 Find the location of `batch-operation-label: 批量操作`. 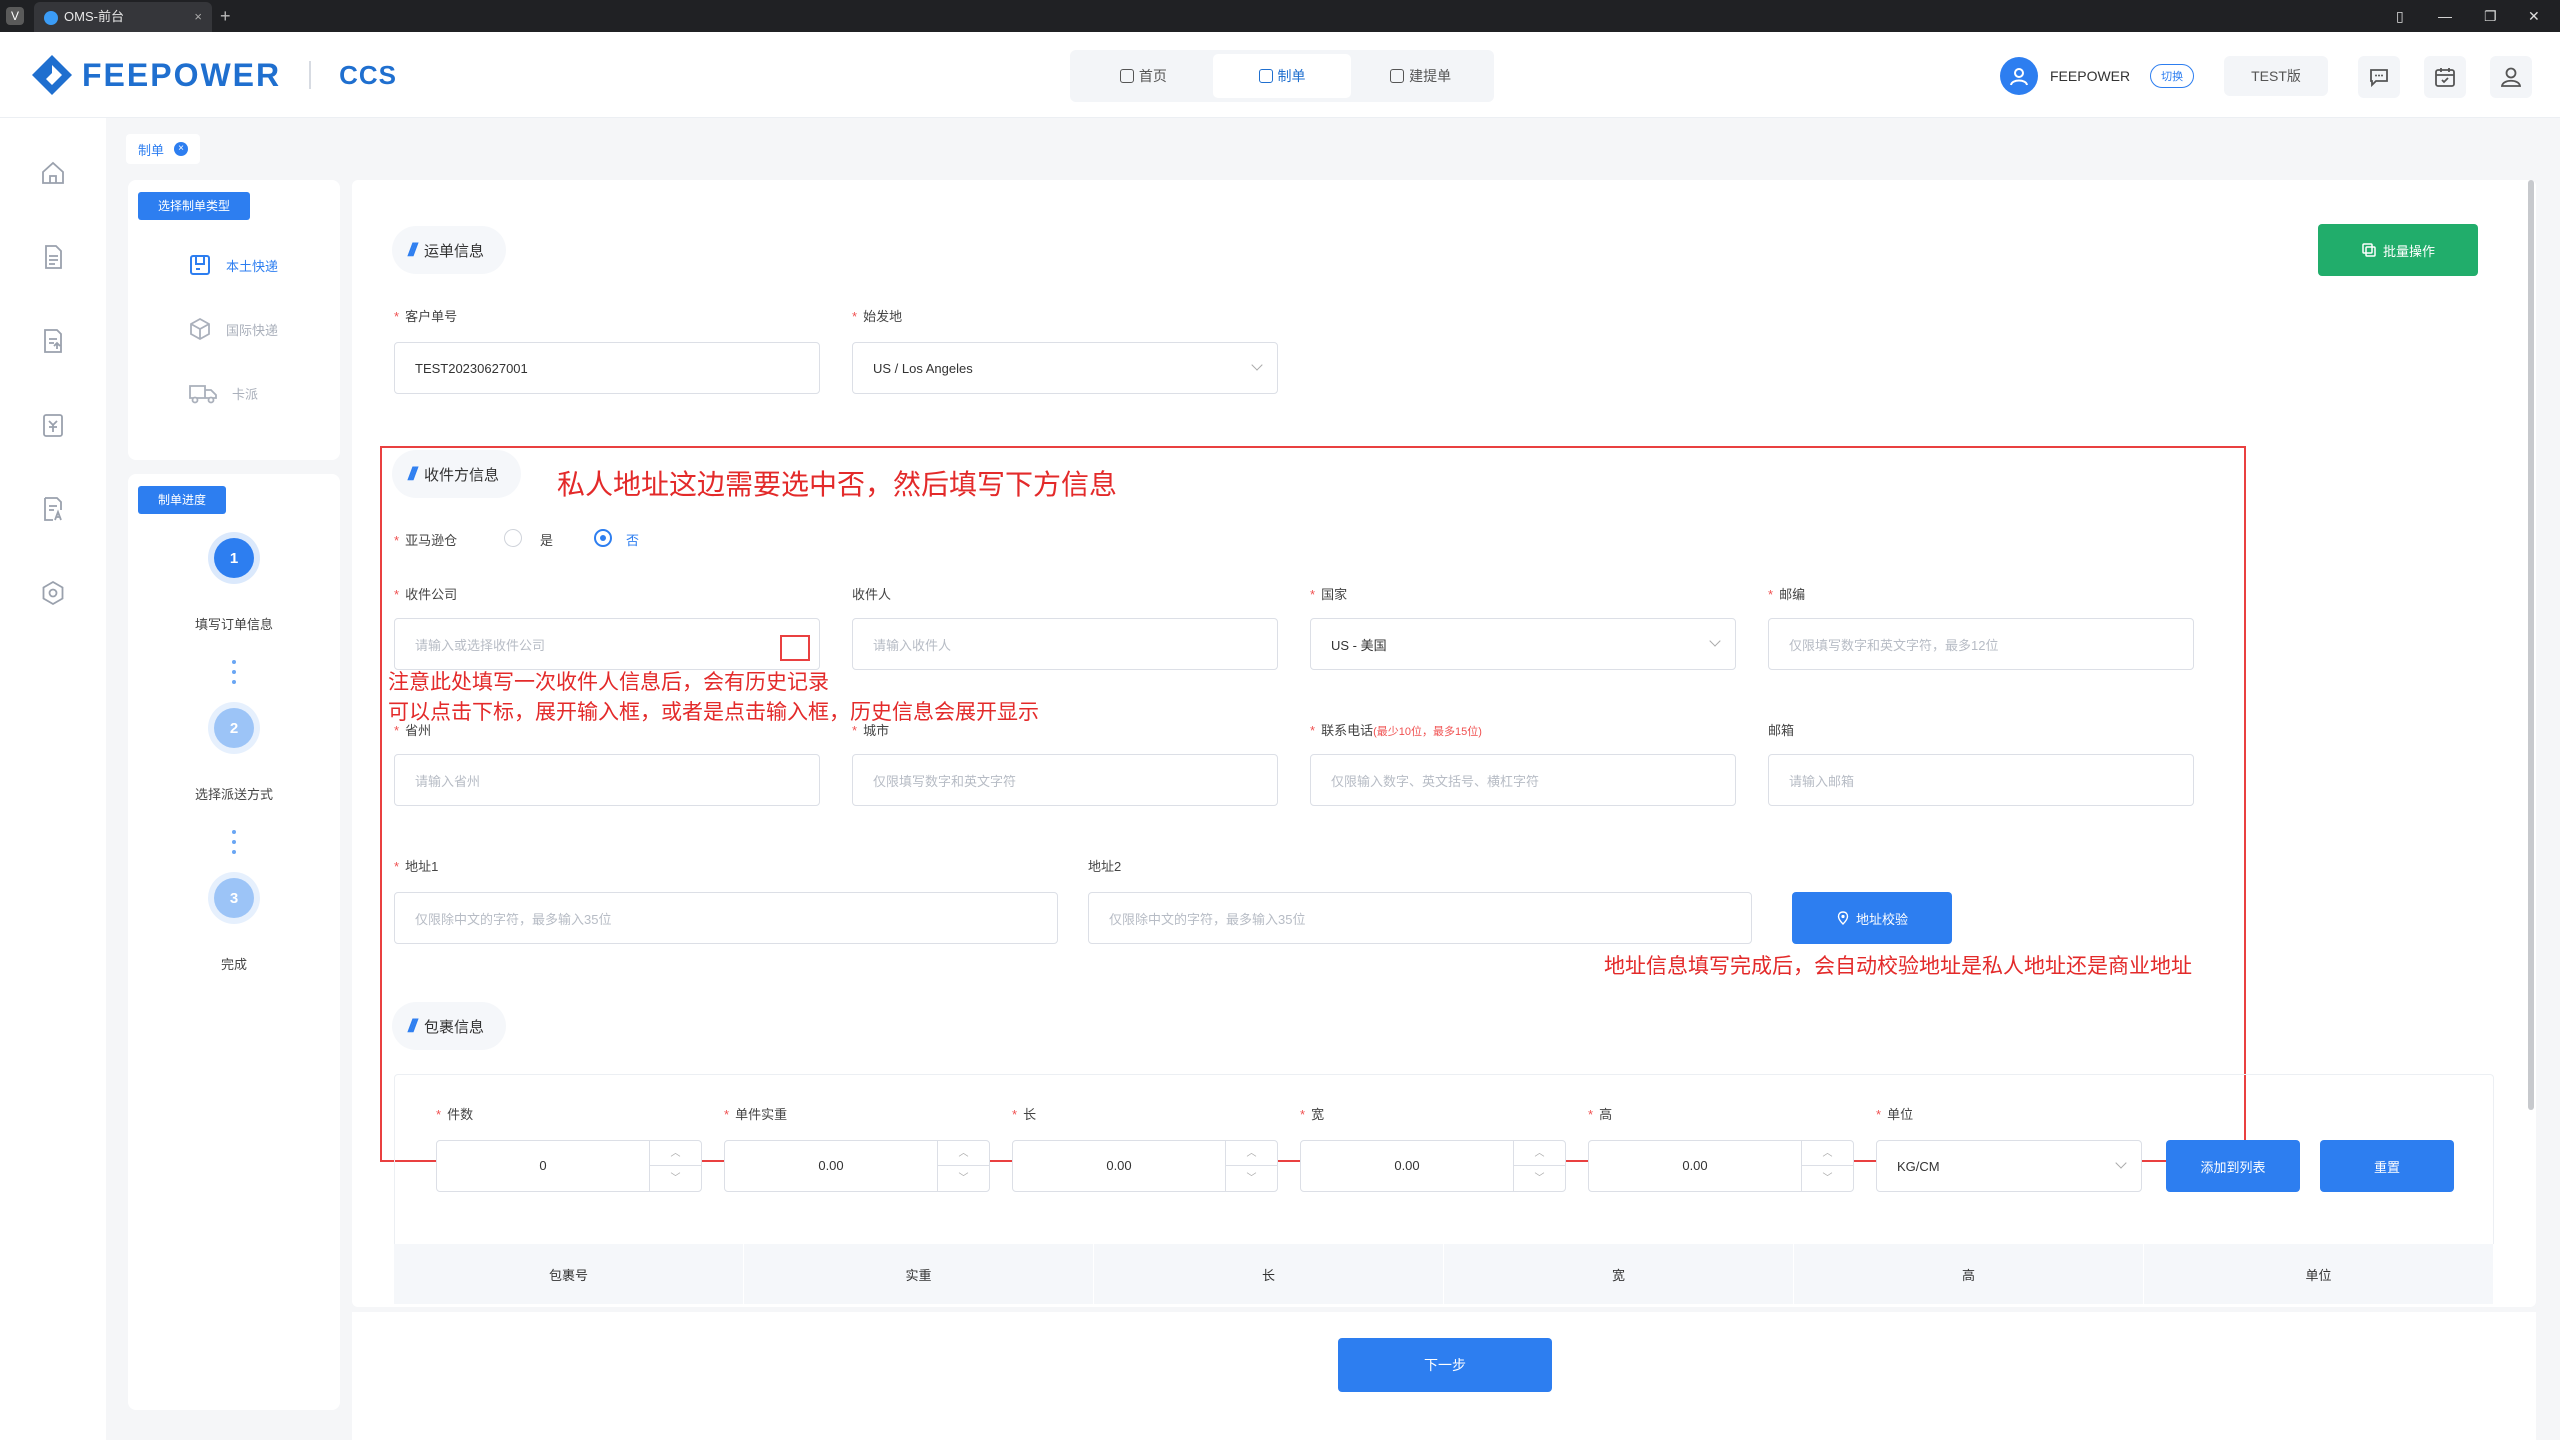

batch-operation-label: 批量操作 is located at coordinates (2408, 251).